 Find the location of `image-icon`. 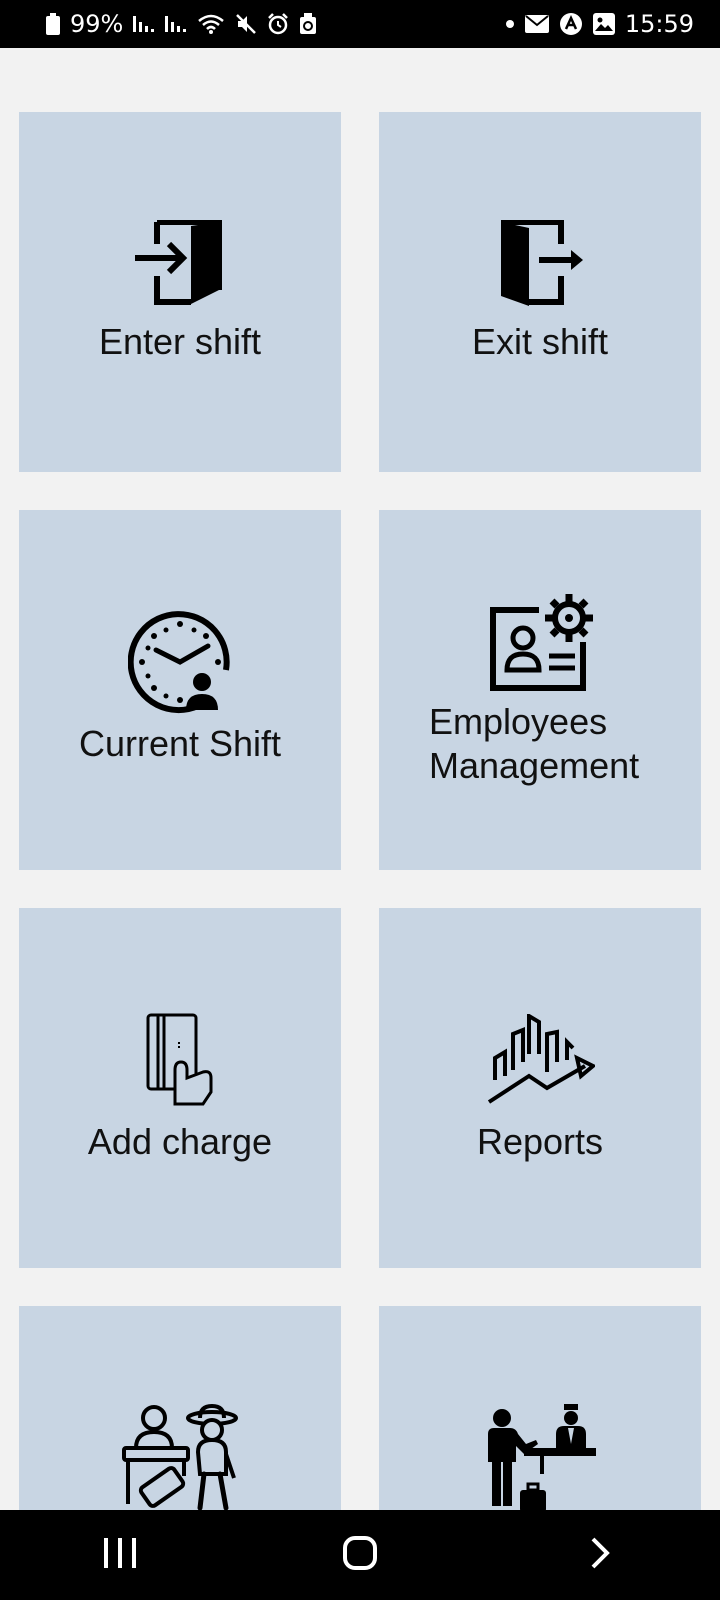

image-icon is located at coordinates (603, 24).